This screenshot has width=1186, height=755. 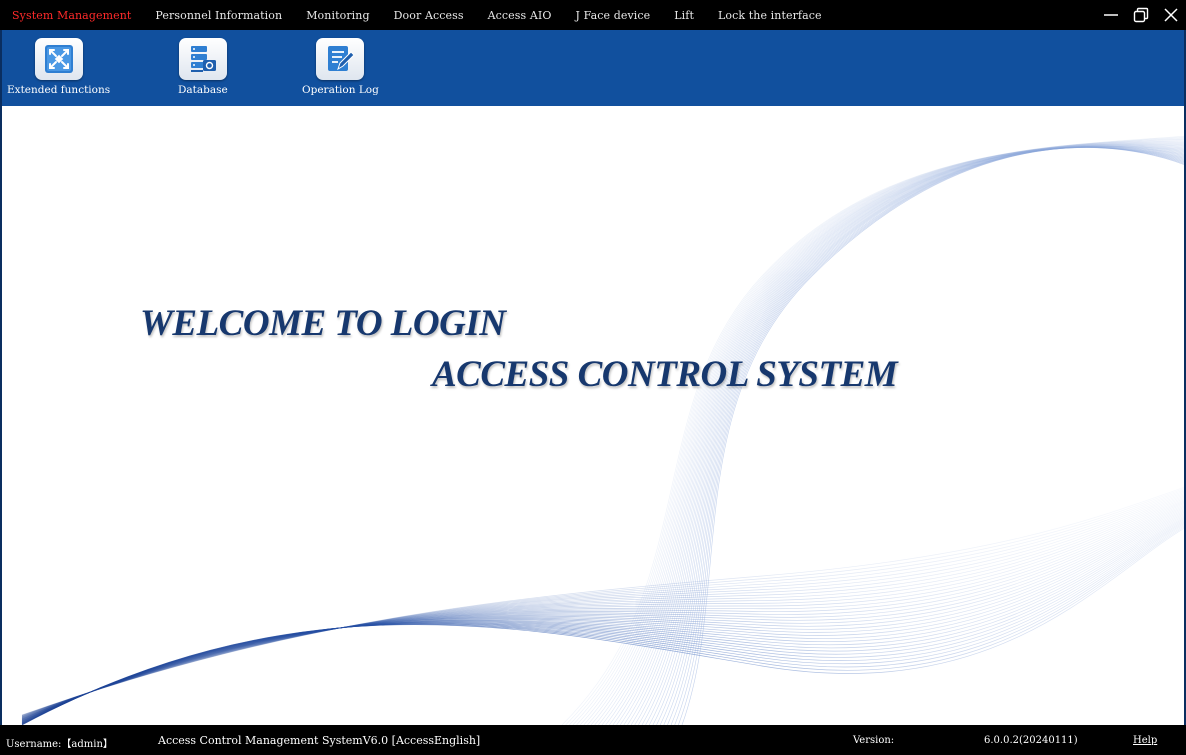 I want to click on operation-log-icon, so click(x=340, y=59).